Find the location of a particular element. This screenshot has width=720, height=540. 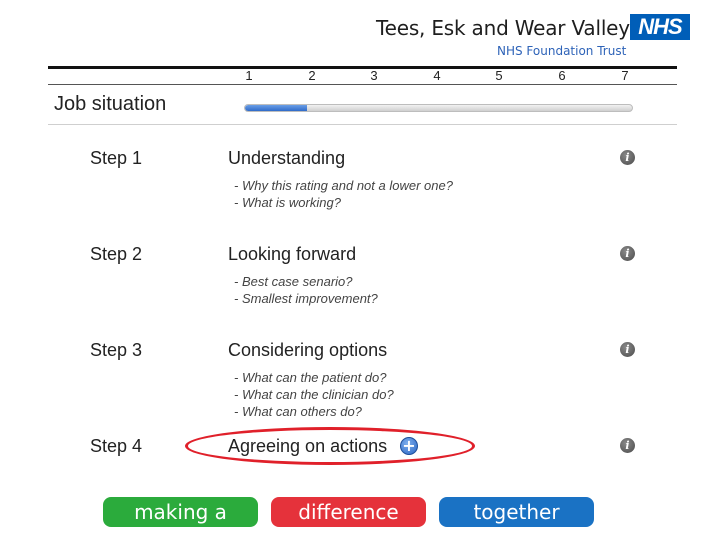

nhs-logo: NHS is located at coordinates (660, 27).